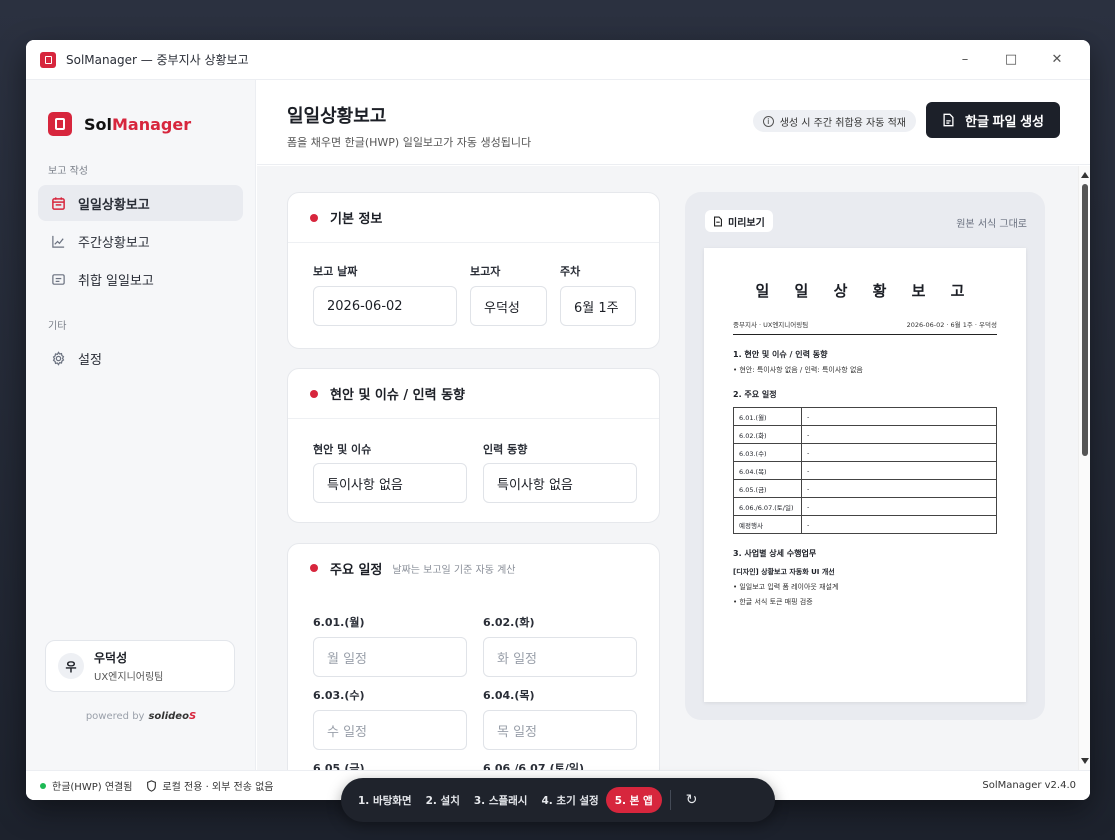 This screenshot has height=840, width=1115. What do you see at coordinates (58, 358) in the screenshot?
I see `gear-icon` at bounding box center [58, 358].